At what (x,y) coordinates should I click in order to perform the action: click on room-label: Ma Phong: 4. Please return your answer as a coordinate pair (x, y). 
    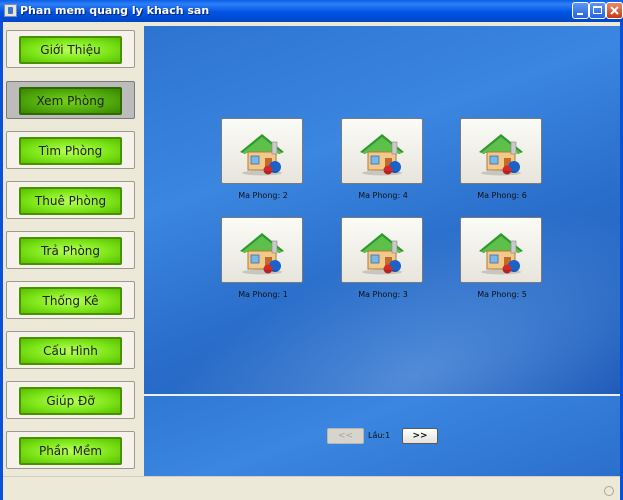
    Looking at the image, I should click on (383, 195).